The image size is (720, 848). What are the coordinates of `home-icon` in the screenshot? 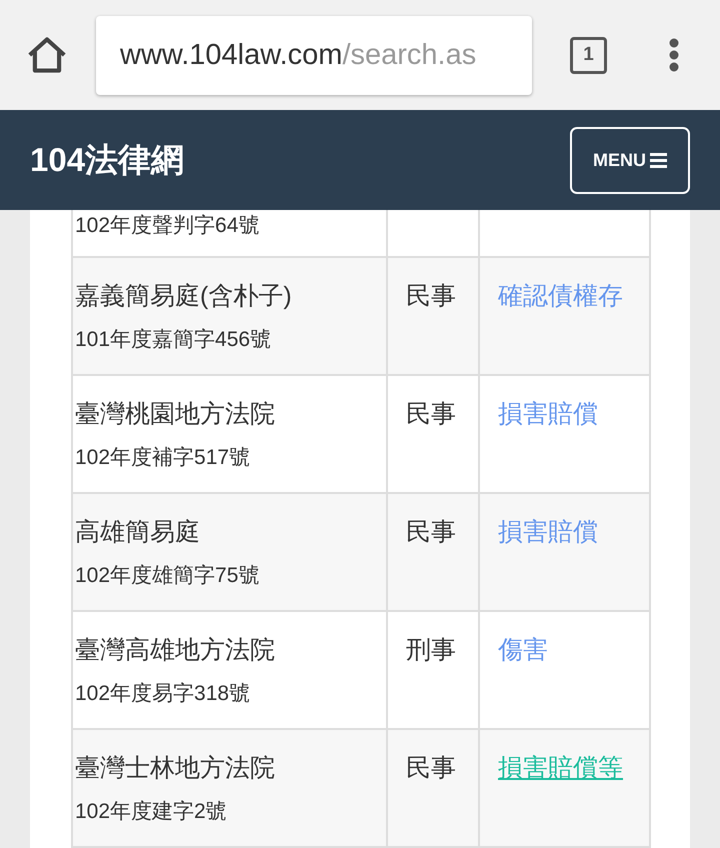 It's located at (47, 55).